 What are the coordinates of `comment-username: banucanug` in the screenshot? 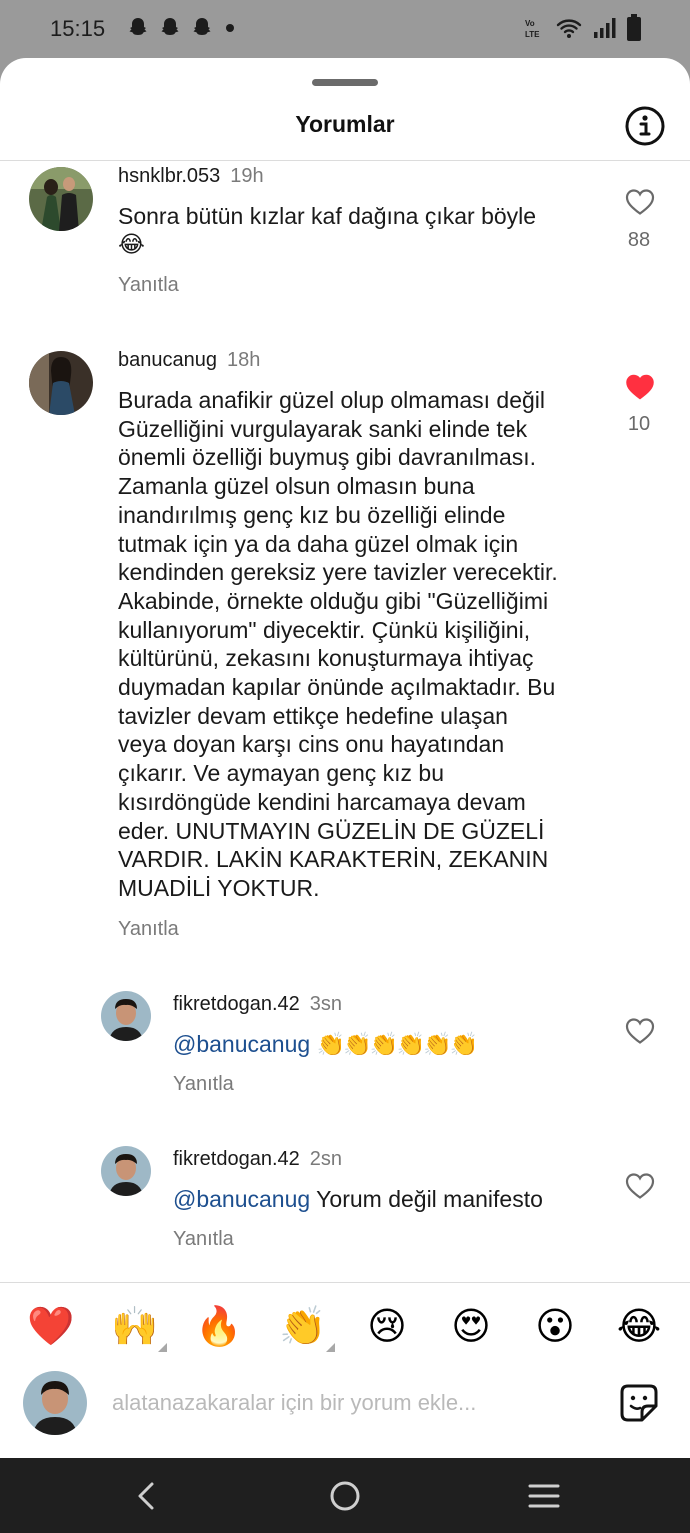 It's located at (167, 360).